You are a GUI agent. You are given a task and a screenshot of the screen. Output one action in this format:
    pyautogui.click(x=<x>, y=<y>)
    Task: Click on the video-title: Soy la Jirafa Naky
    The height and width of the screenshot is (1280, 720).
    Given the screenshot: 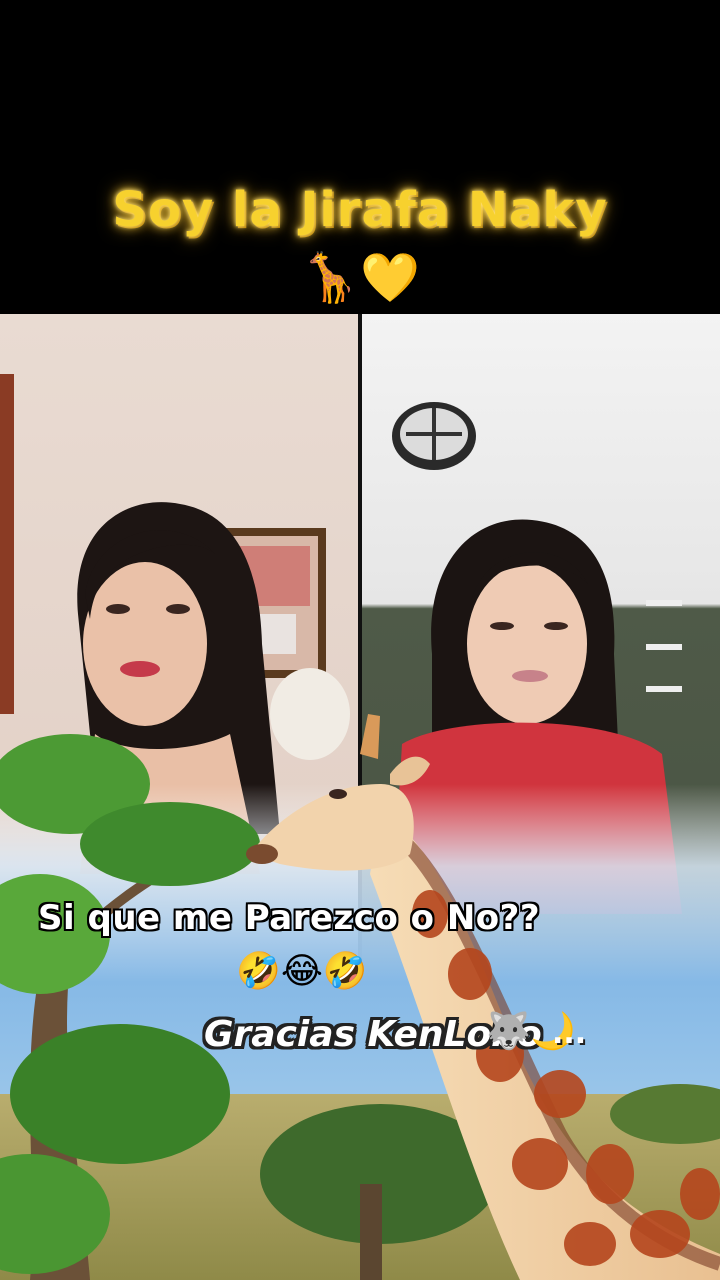 What is the action you would take?
    pyautogui.click(x=360, y=210)
    